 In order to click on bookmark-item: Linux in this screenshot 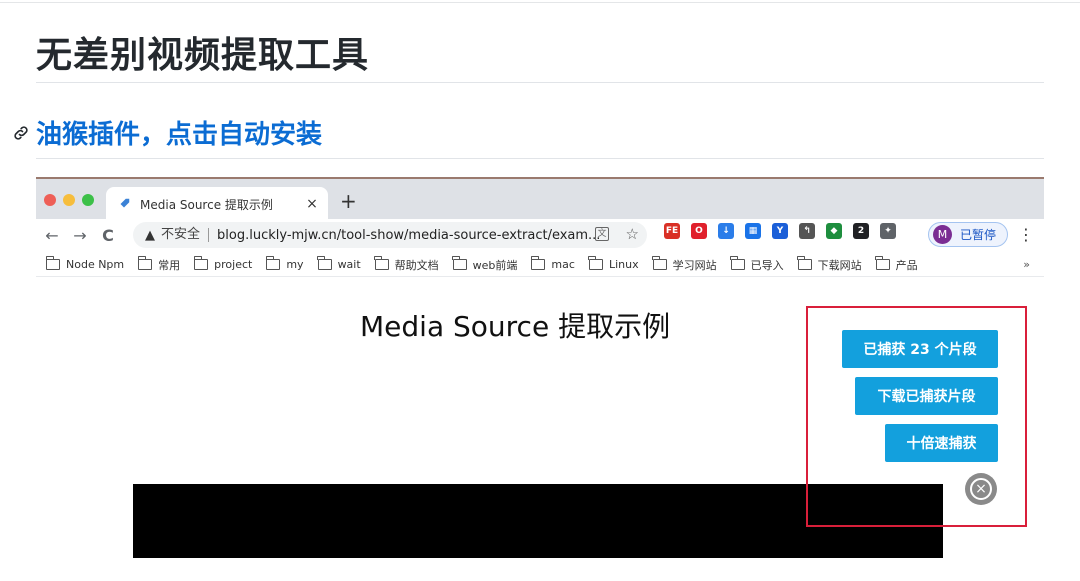, I will do `click(613, 263)`.